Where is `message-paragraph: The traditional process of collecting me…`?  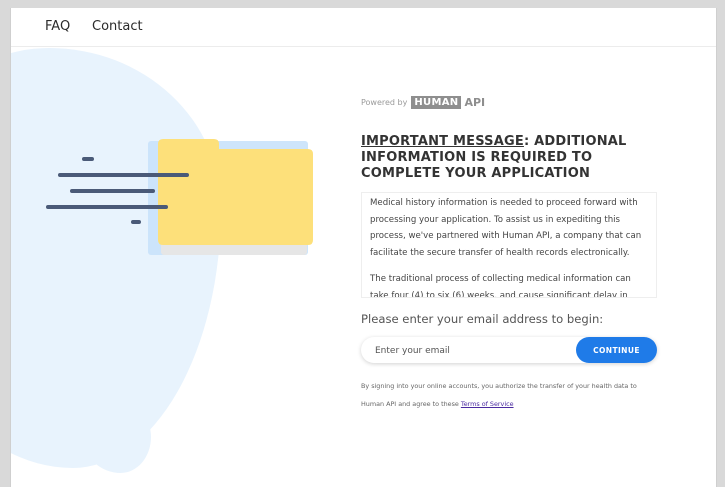
message-paragraph: The traditional process of collecting me… is located at coordinates (500, 286).